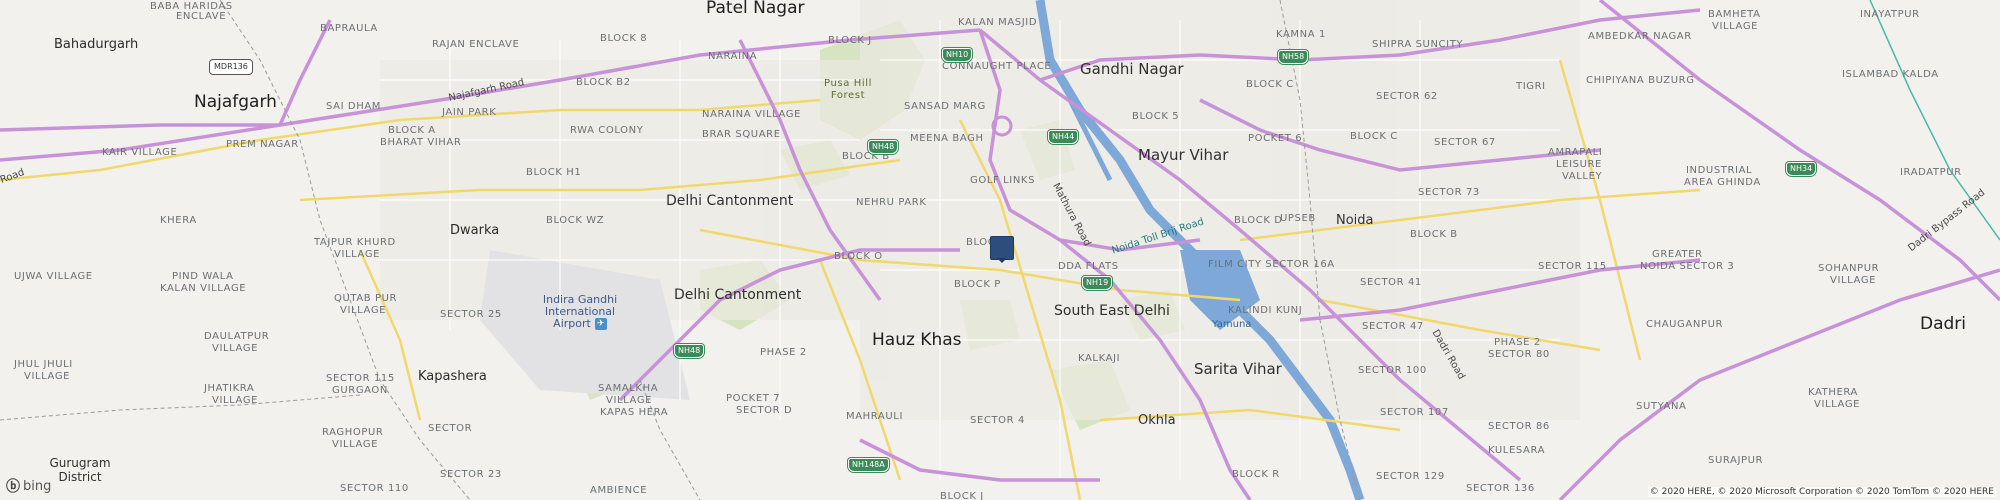 The height and width of the screenshot is (500, 2000). Describe the element at coordinates (421, 142) in the screenshot. I see `locality-label: BHARAT VIHAR` at that location.